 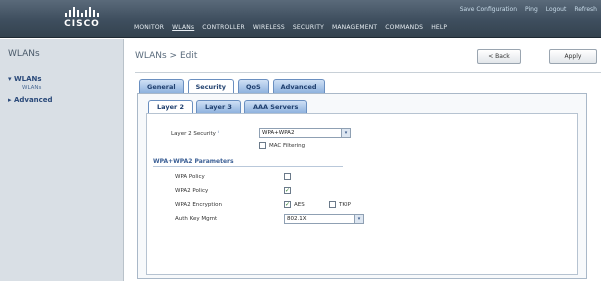 I want to click on nav-wlans-label: WLANs, so click(x=183, y=27).